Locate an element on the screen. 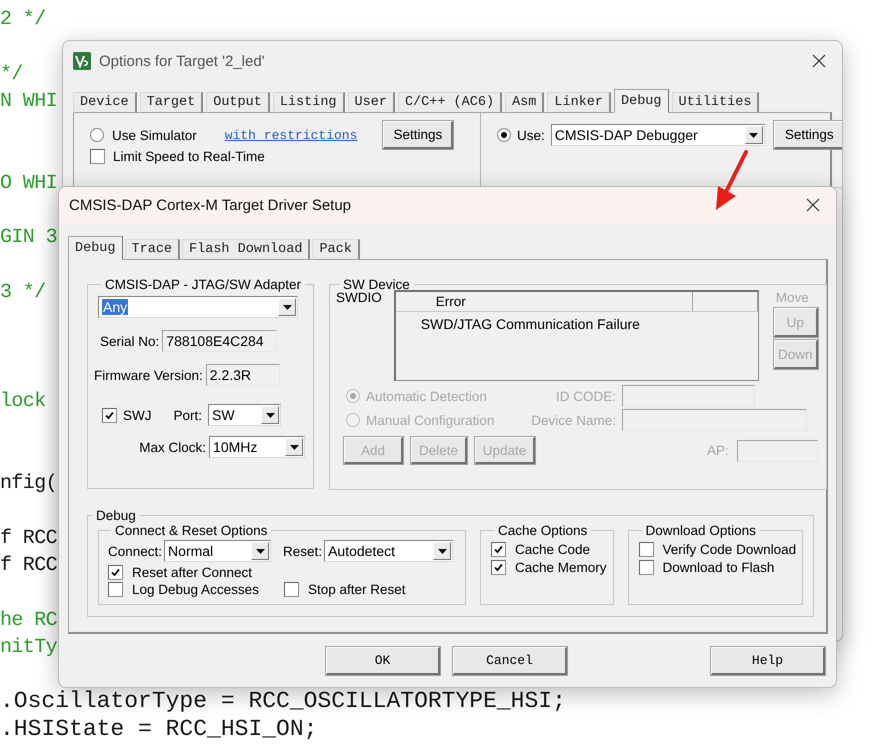 The height and width of the screenshot is (751, 889). tab: Linker is located at coordinates (579, 102).